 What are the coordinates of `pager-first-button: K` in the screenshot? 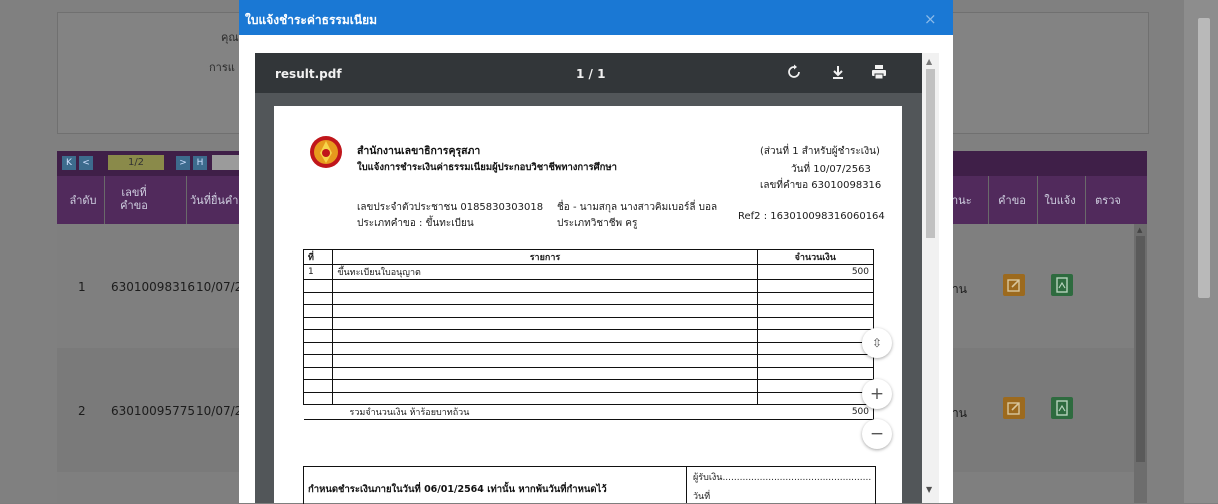 It's located at (69, 163).